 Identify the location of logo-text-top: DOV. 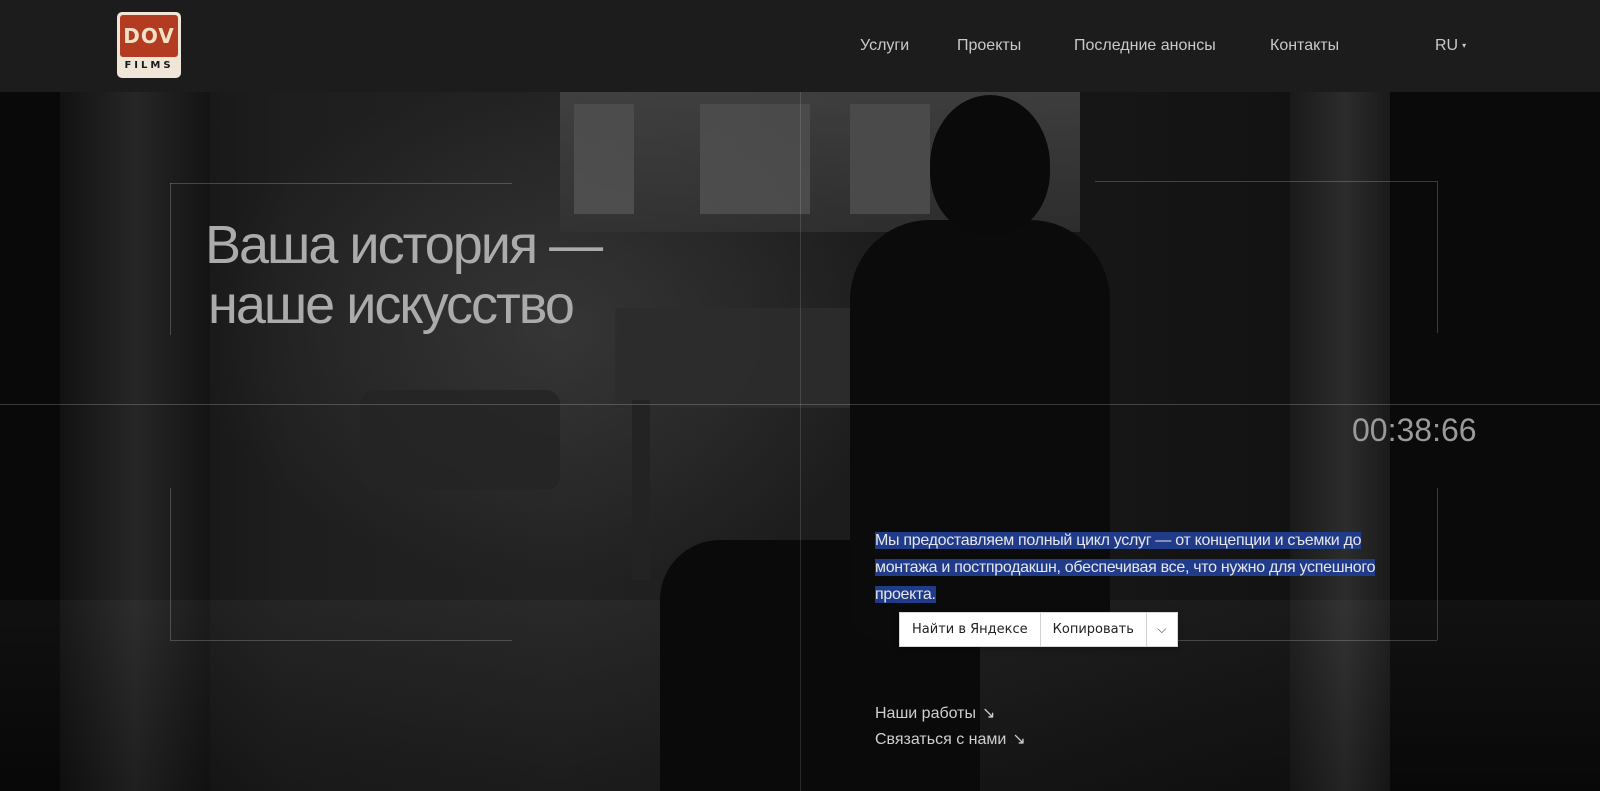
(149, 36).